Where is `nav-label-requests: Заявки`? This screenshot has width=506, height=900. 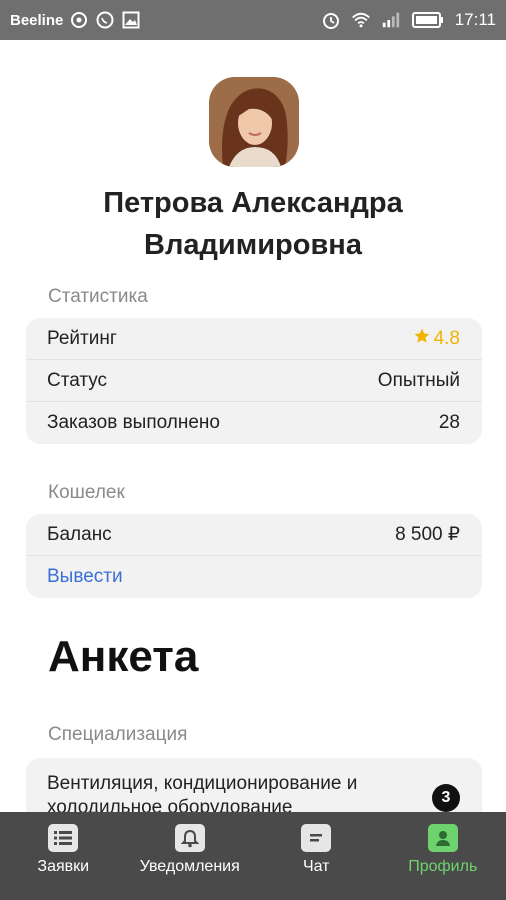 nav-label-requests: Заявки is located at coordinates (63, 866).